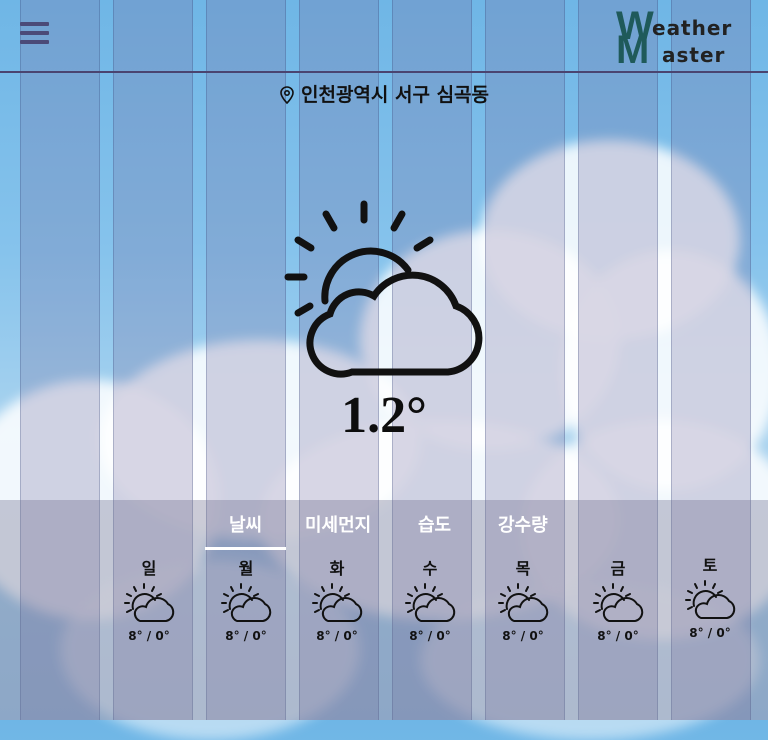 The height and width of the screenshot is (740, 768). I want to click on forecast-day: 일 8° / 0°, so click(149, 599).